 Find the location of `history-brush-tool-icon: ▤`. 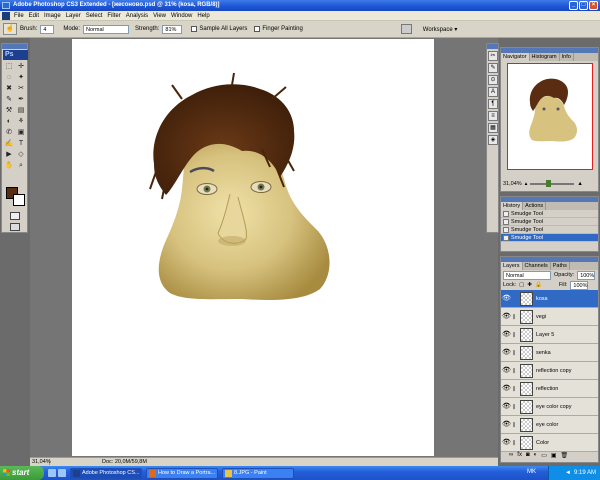

history-brush-tool-icon: ▤ is located at coordinates (21, 110).